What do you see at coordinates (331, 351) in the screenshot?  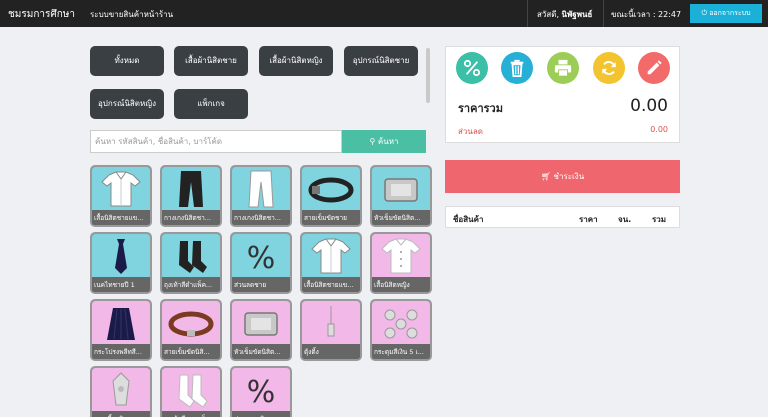 I see `product-label: ตุ้งติ้ง` at bounding box center [331, 351].